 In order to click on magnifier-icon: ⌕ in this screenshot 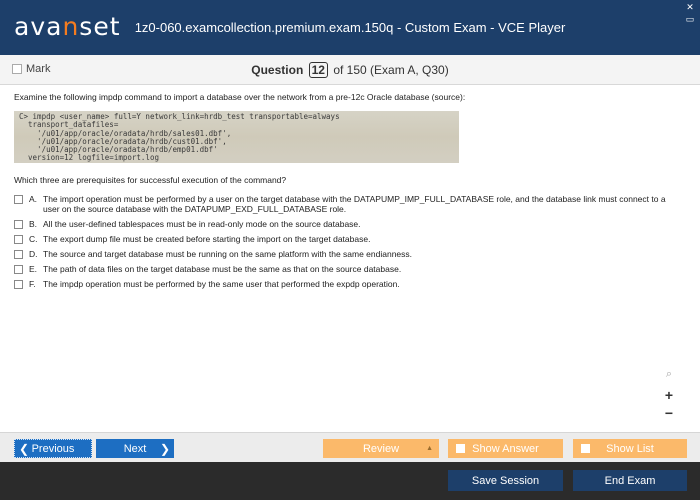, I will do `click(669, 374)`.